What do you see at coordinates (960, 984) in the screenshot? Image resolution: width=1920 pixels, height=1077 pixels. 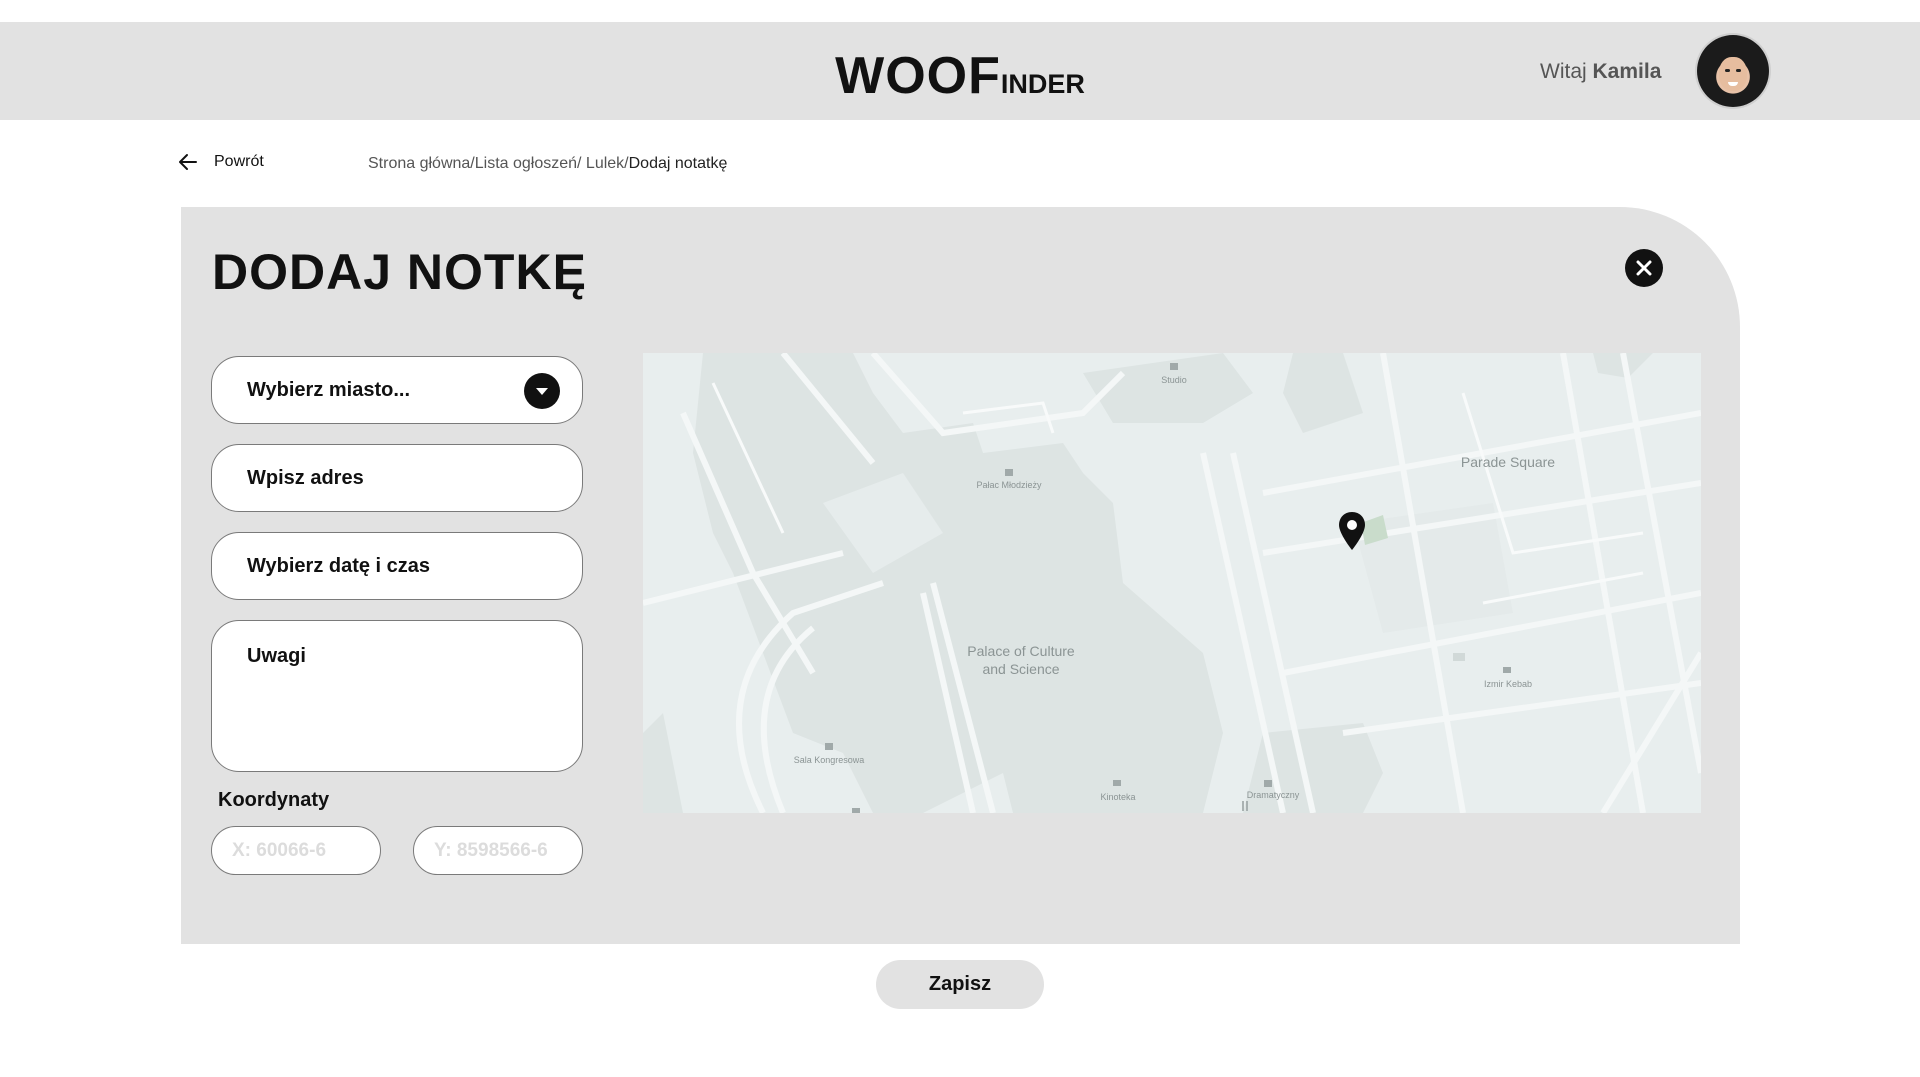 I see `save-button: Zapisz` at bounding box center [960, 984].